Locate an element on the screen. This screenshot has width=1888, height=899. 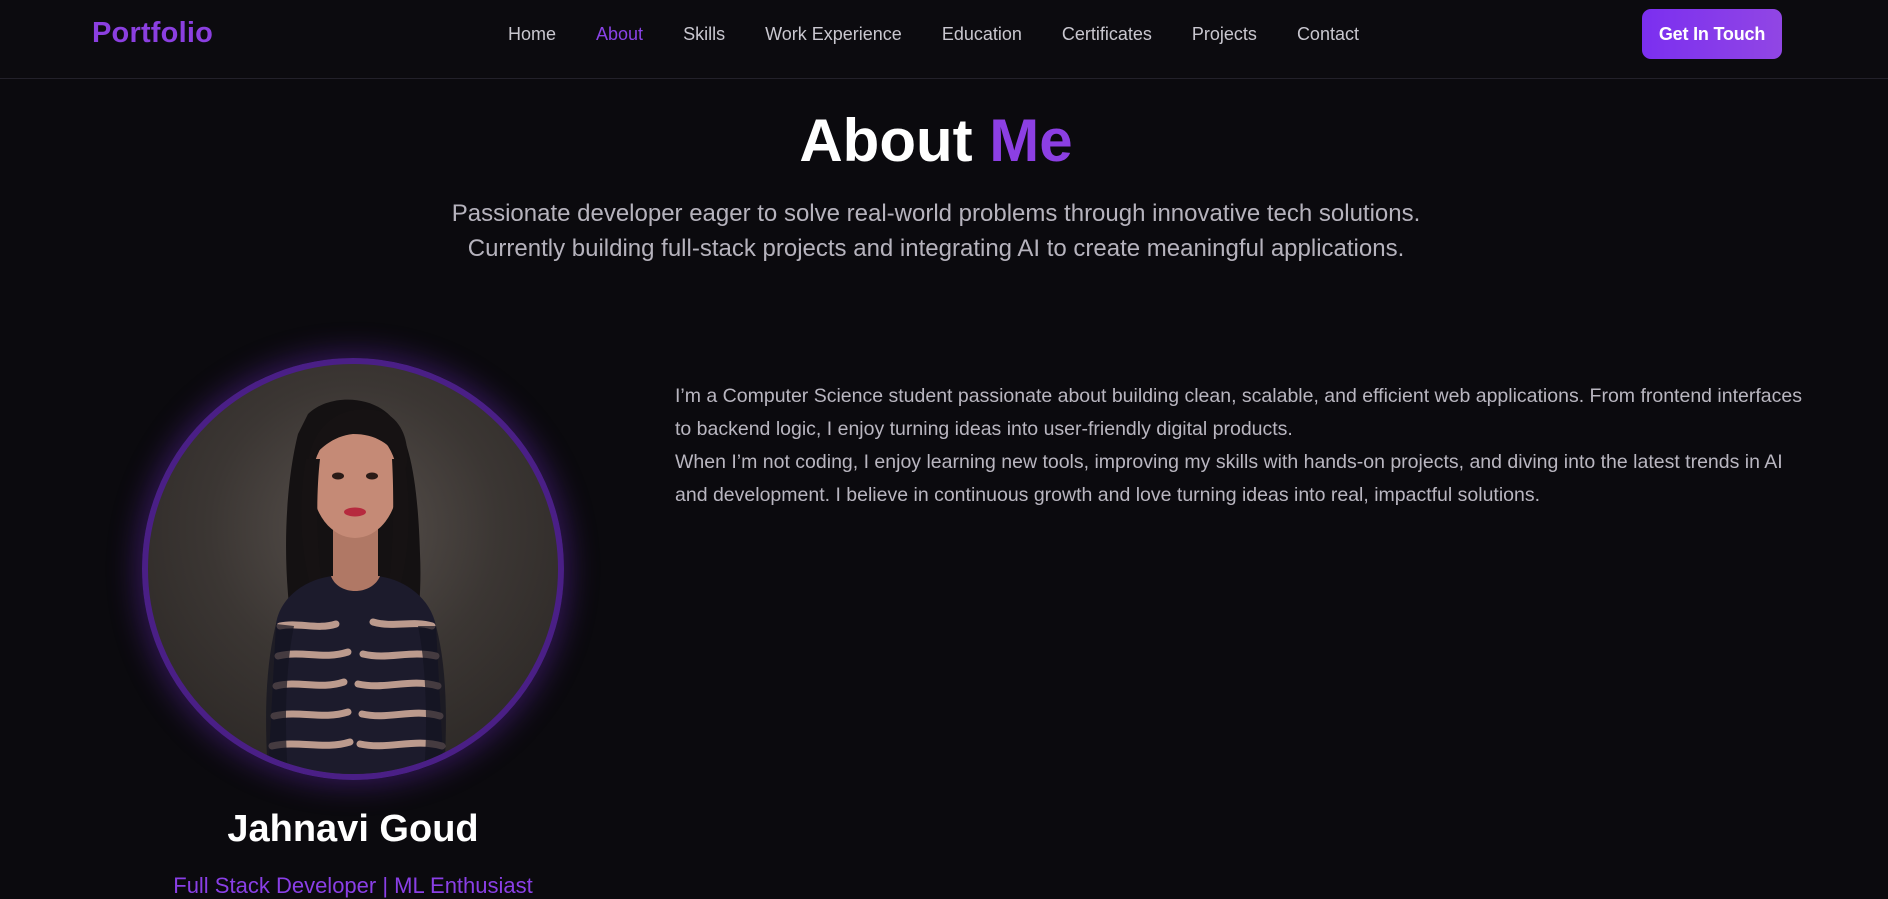
nav-link-certificates: Certificates is located at coordinates (1107, 34).